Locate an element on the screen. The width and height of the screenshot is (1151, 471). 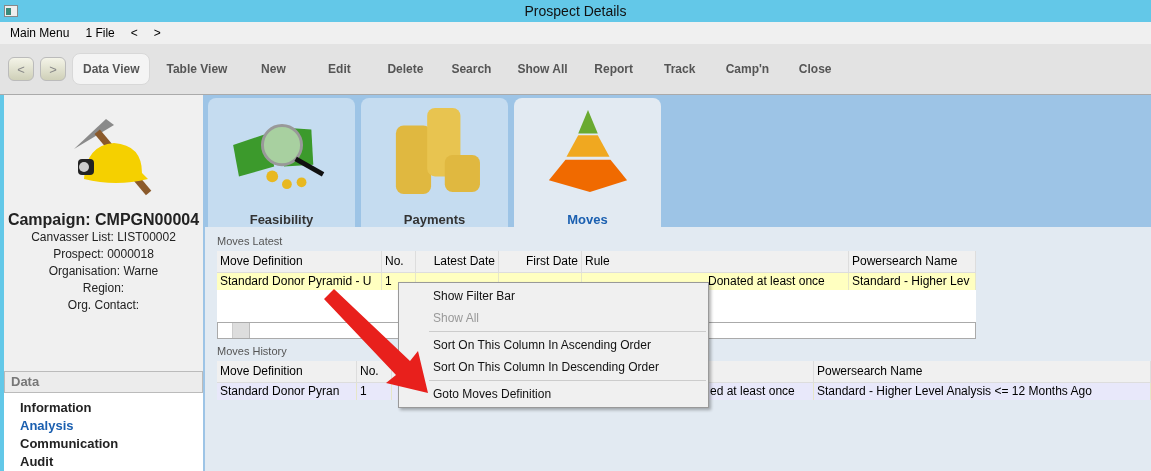
menu-item: Main Menu is located at coordinates (40, 33).